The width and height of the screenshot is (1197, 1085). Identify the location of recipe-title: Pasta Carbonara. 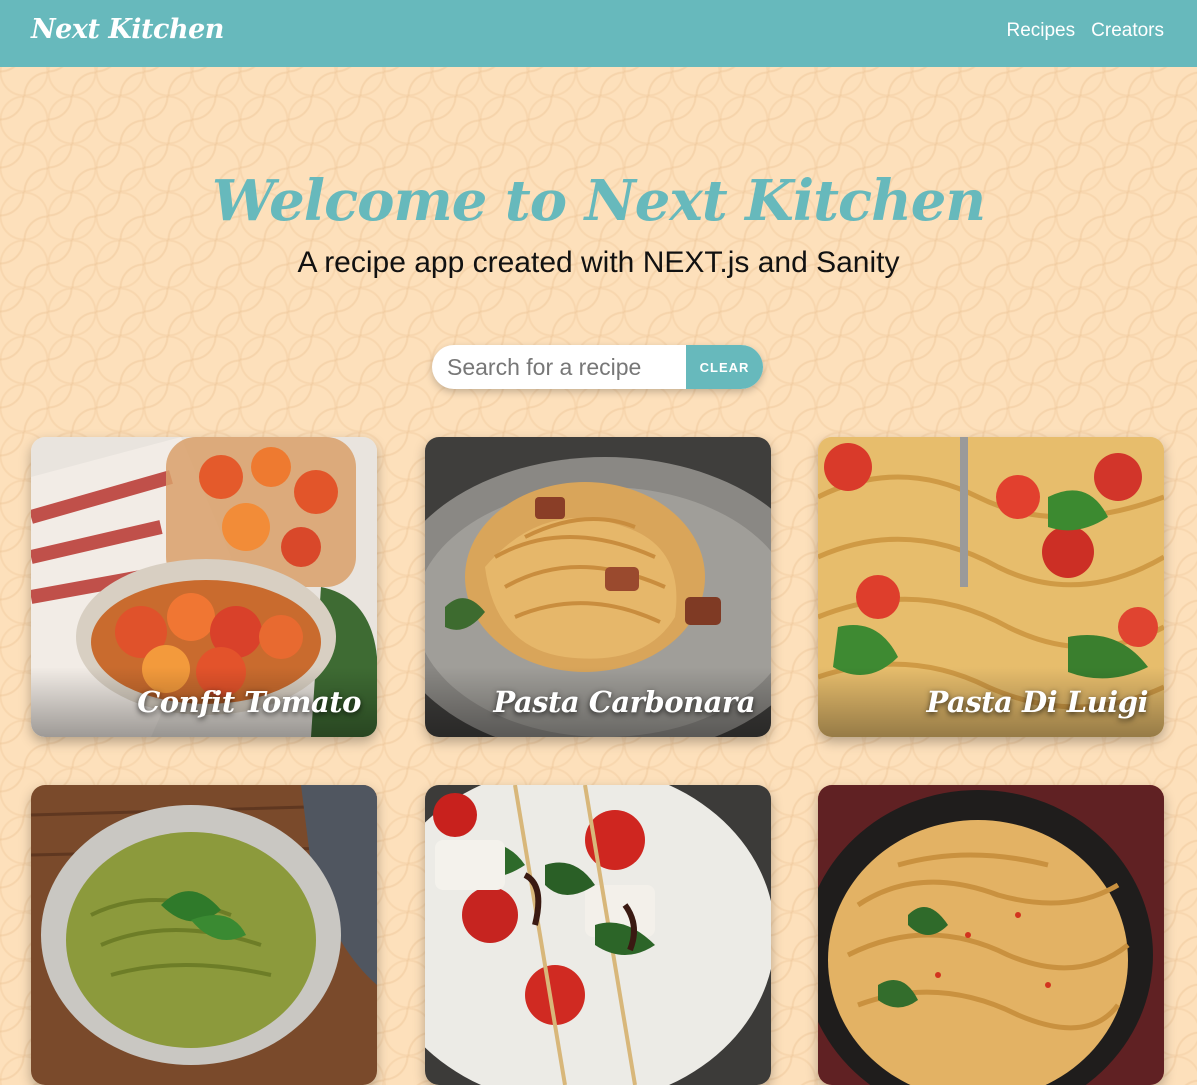
(624, 702).